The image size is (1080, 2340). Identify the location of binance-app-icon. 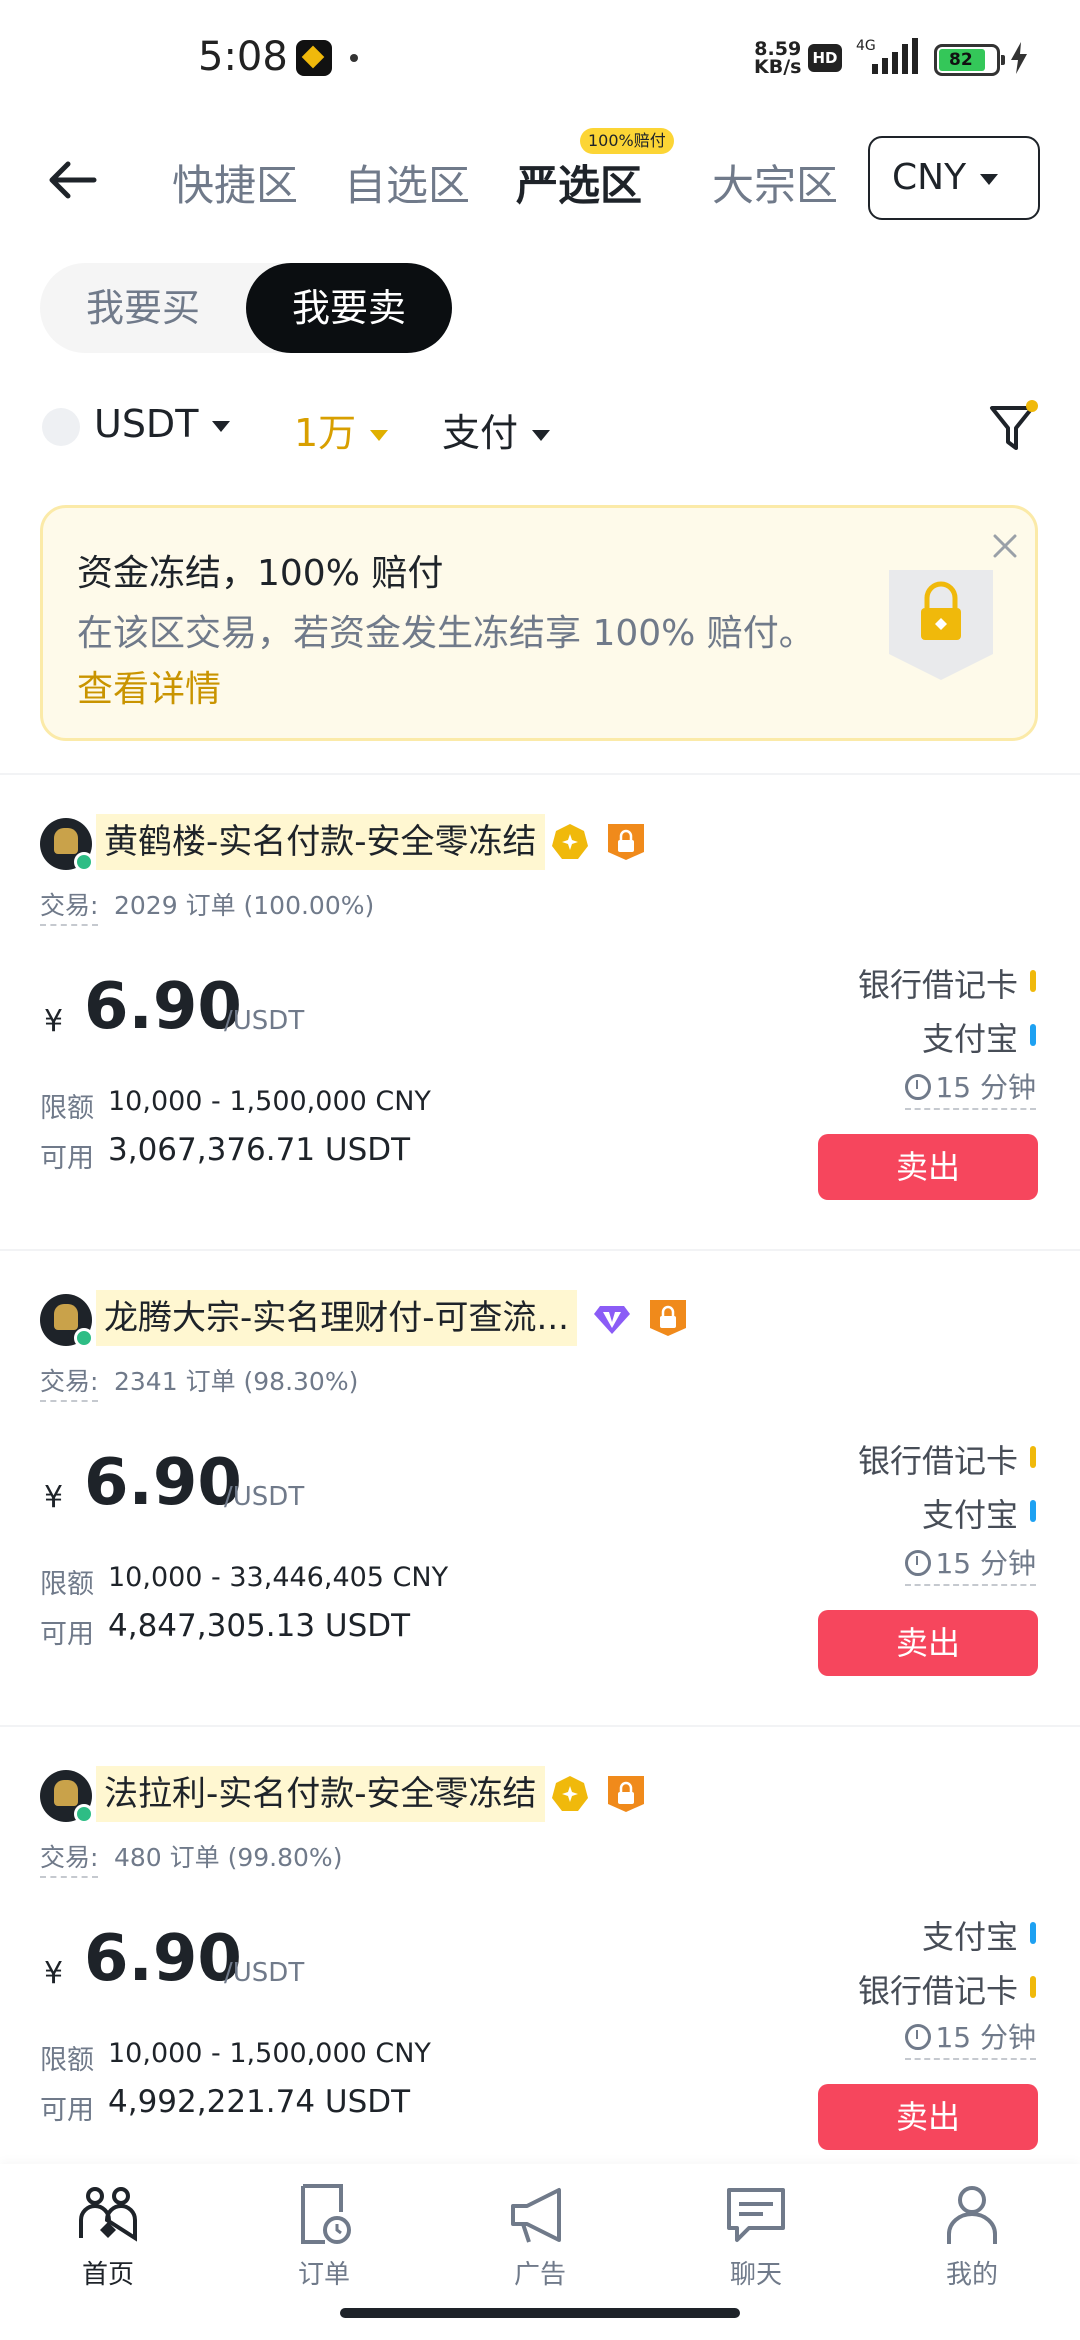
(314, 58).